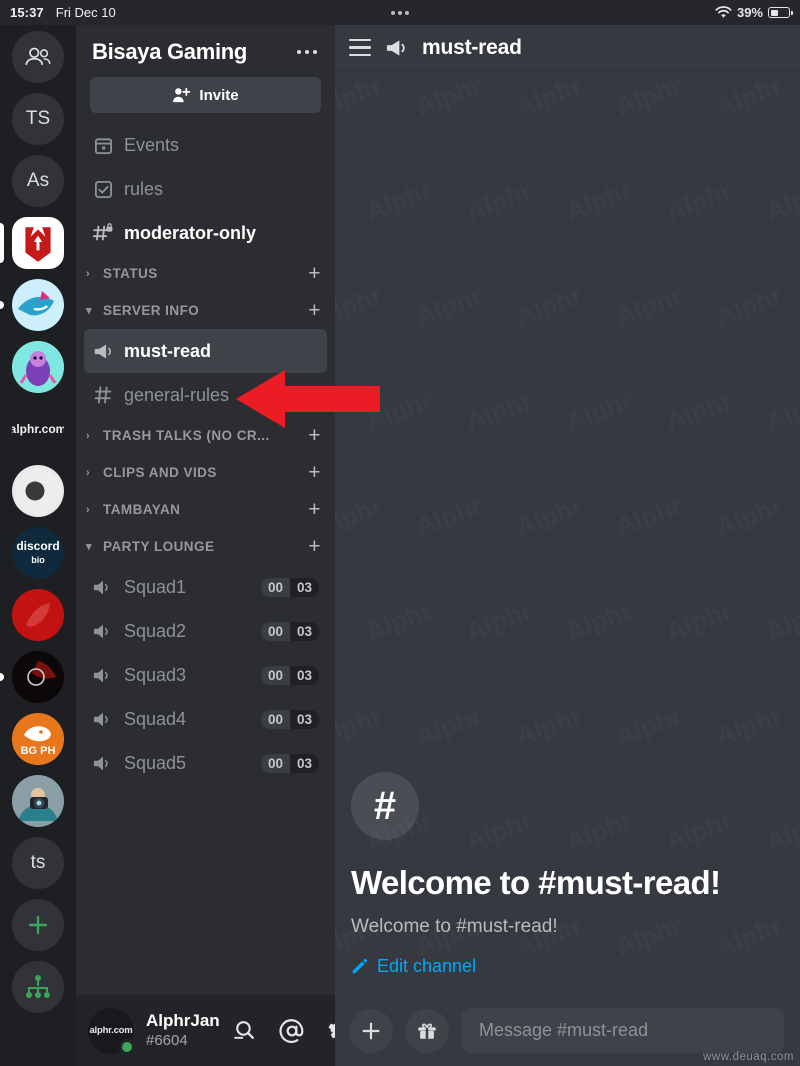 This screenshot has width=800, height=1066. I want to click on channel-events: Events, so click(205, 145).